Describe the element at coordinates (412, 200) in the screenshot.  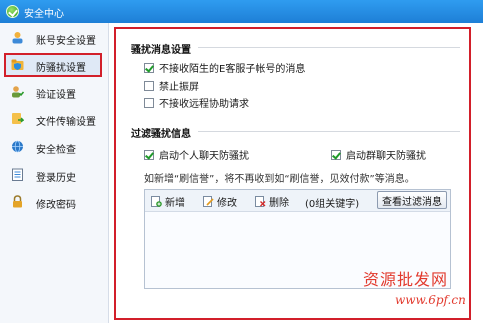
I see `view-filtered-messages-button: 查看过滤消息` at that location.